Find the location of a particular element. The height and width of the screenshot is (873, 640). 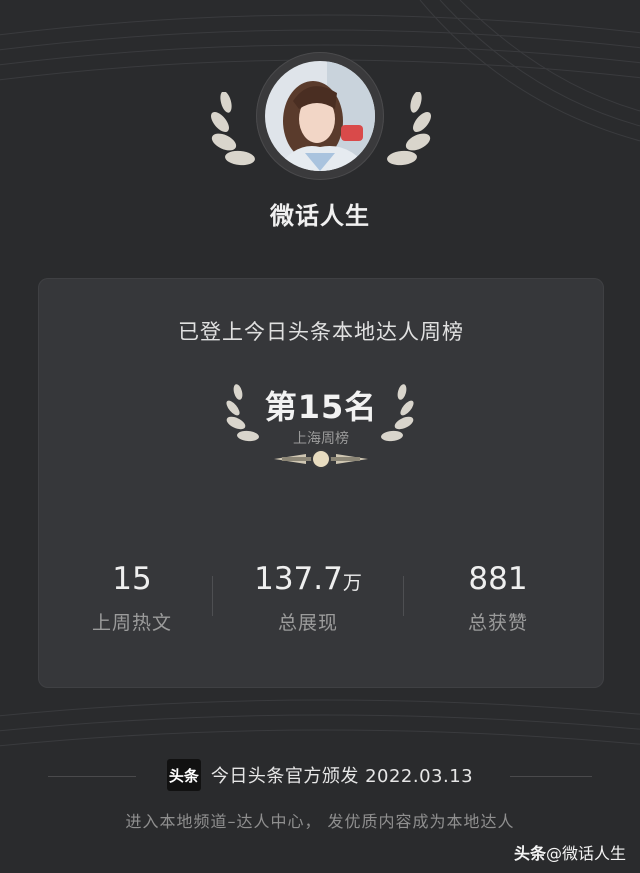

stat-likes: 881 总获赞 is located at coordinates (498, 597).